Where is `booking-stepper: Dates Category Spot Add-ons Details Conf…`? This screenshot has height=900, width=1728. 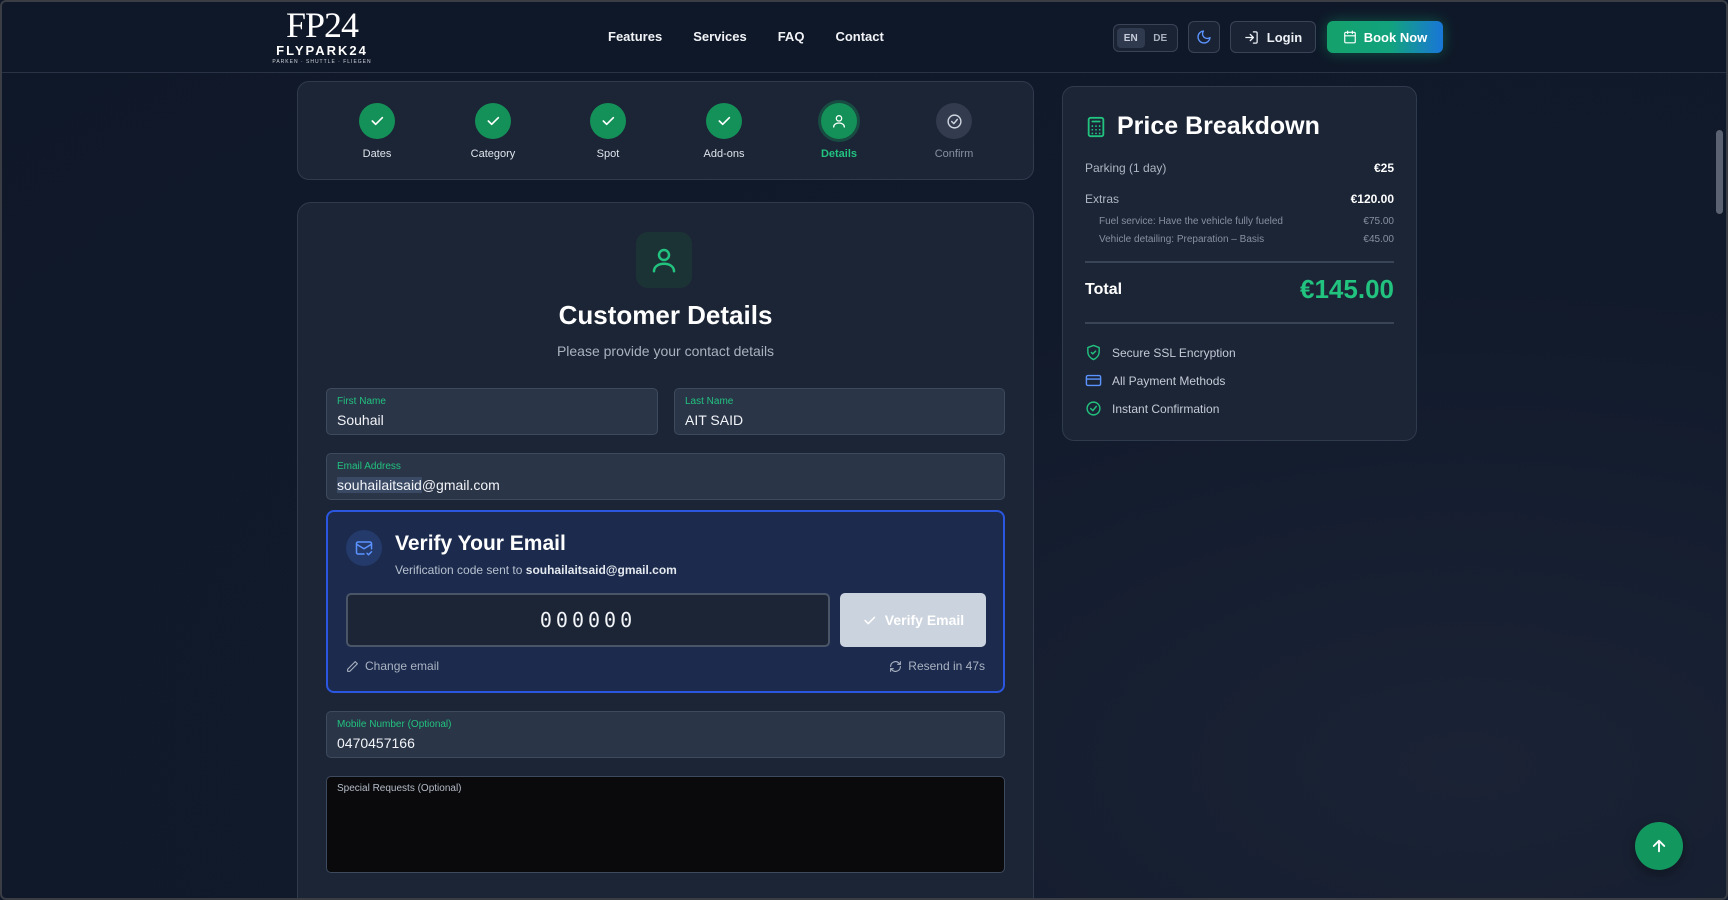 booking-stepper: Dates Category Spot Add-ons Details Conf… is located at coordinates (665, 130).